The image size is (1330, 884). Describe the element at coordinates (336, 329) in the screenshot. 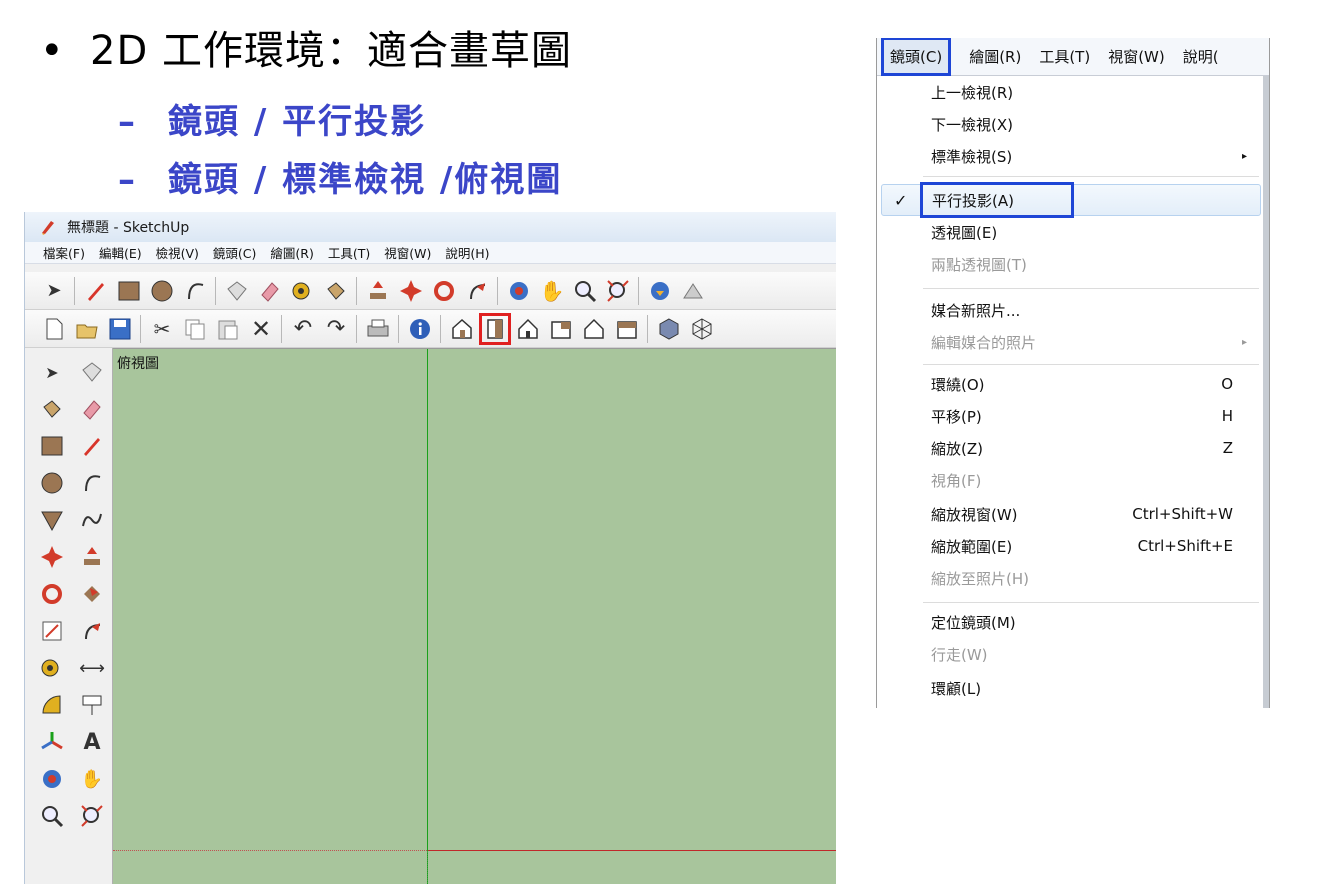

I see `redo-icon: ↷` at that location.